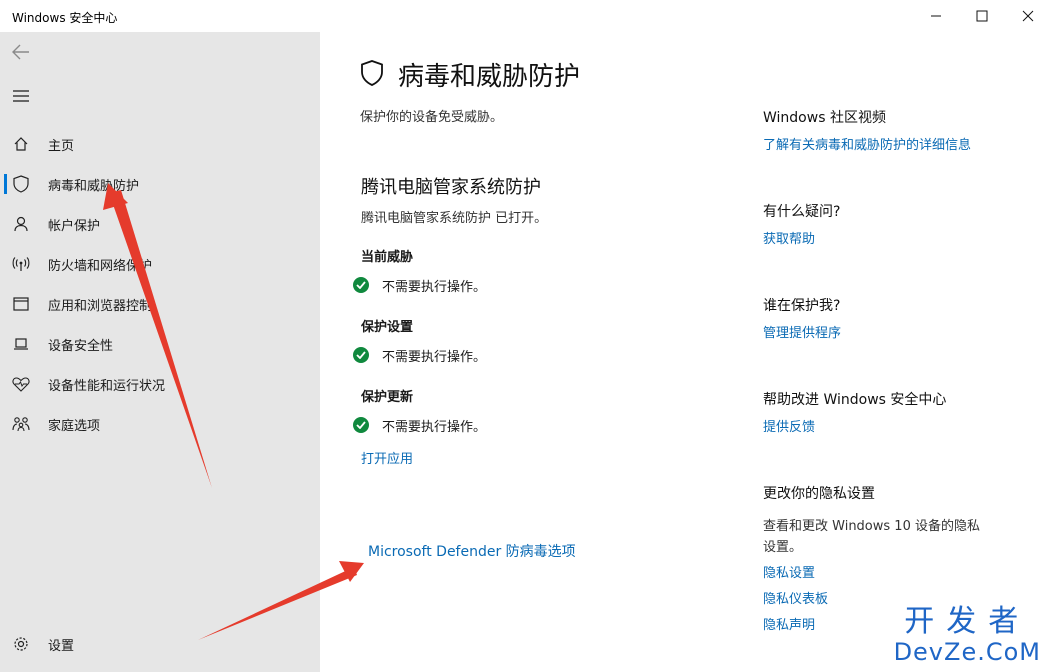 This screenshot has width=1051, height=672. I want to click on sidebar-item-device-security: 设备安全性, so click(160, 344).